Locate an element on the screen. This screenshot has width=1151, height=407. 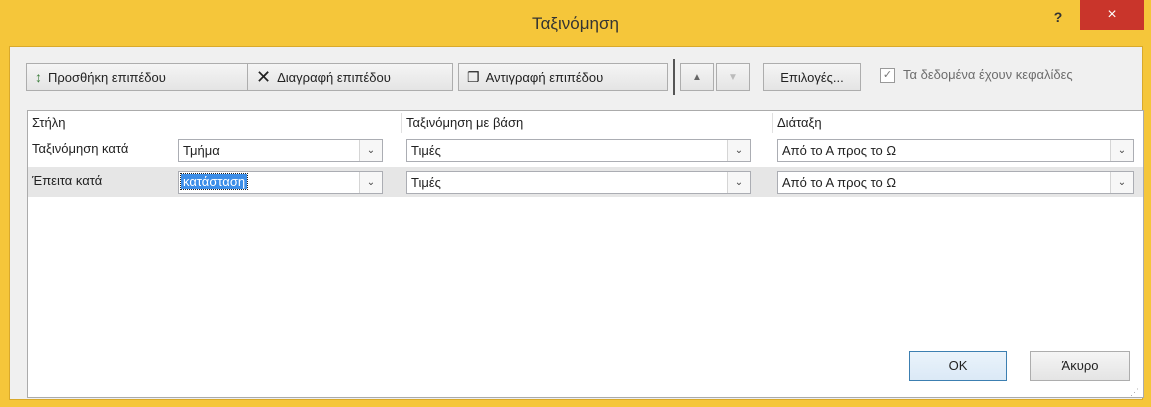
delete-level-label: Διαγραφή επιπέδου is located at coordinates (334, 77).